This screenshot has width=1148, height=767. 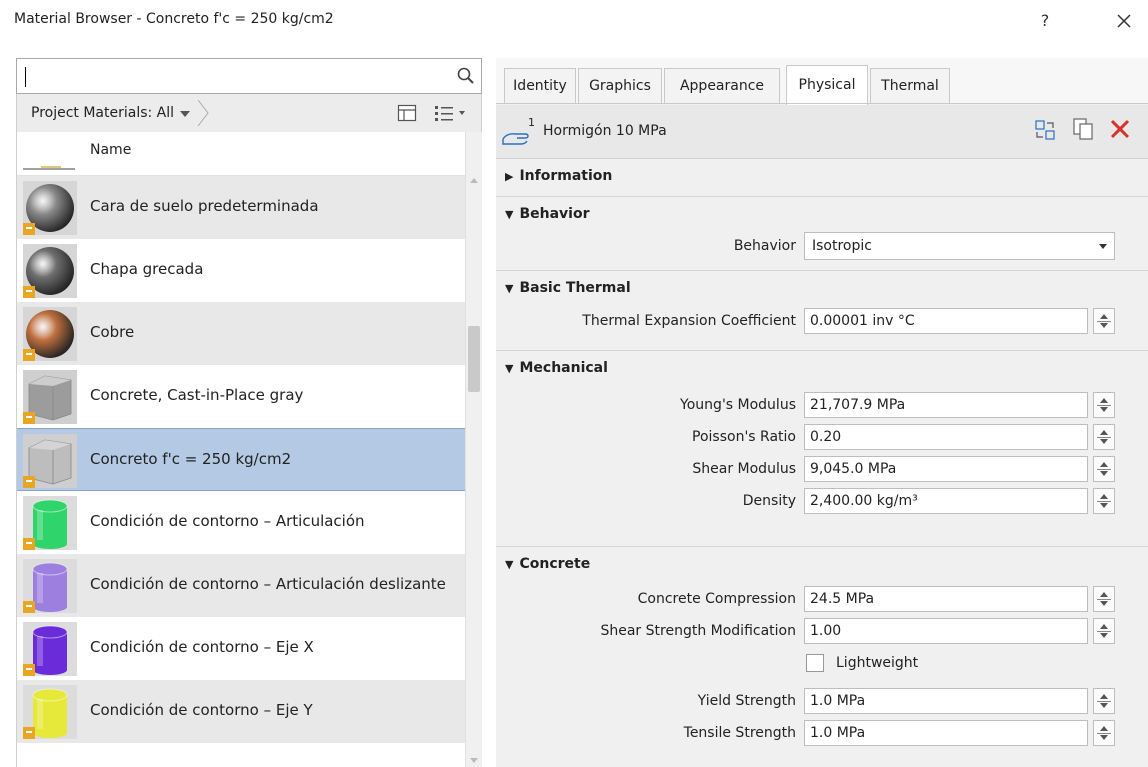 What do you see at coordinates (910, 86) in the screenshot?
I see `tab-thermal: Thermal` at bounding box center [910, 86].